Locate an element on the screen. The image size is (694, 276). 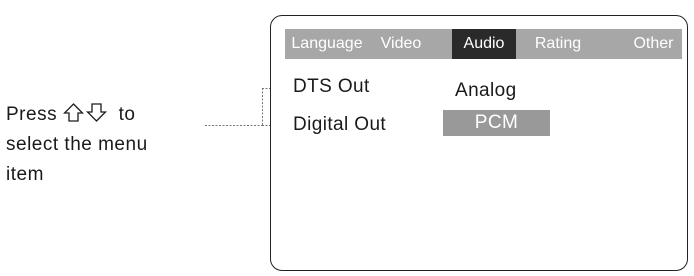
menu-item-digital-out: Digital Out is located at coordinates (339, 125).